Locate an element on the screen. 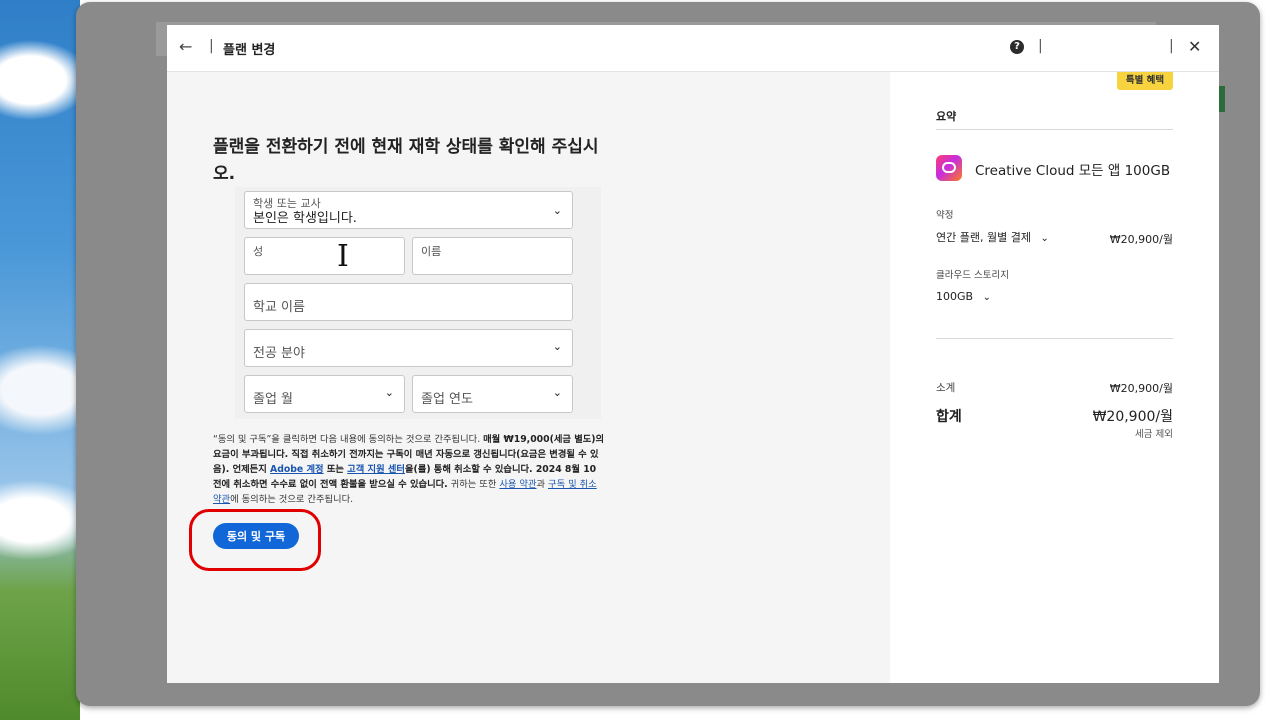 This screenshot has height=720, width=1280. school-name-input: 학교 이름 is located at coordinates (408, 302).